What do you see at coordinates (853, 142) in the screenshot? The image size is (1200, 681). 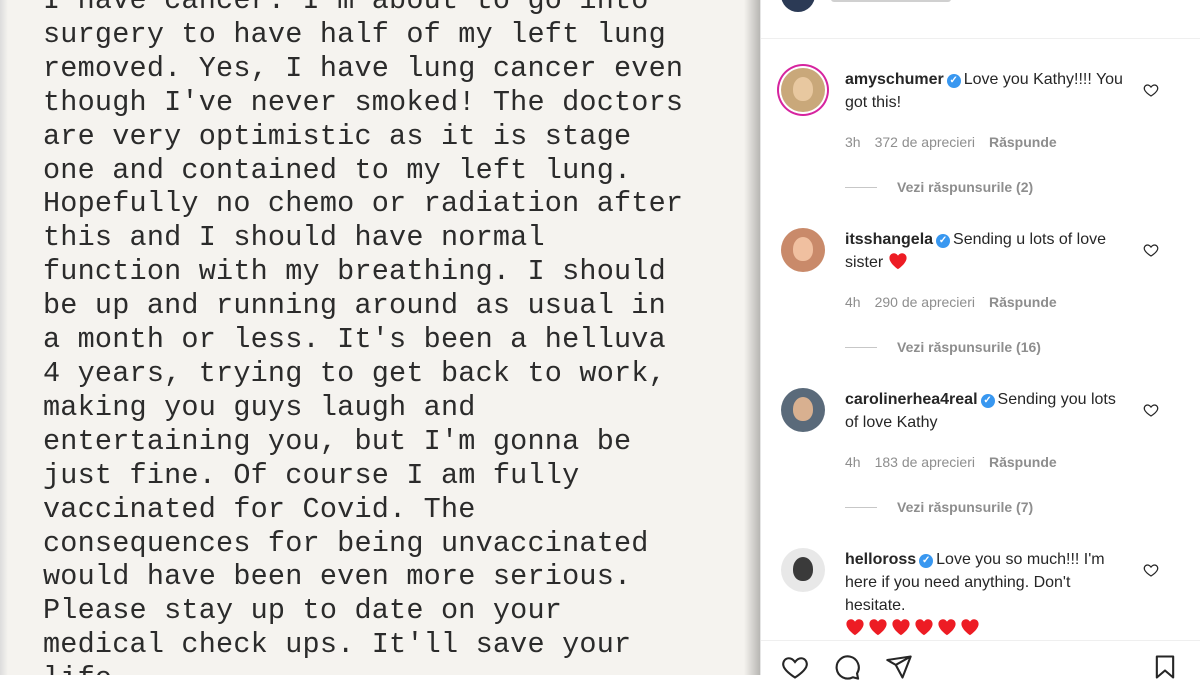 I see `comment-time: 3h` at bounding box center [853, 142].